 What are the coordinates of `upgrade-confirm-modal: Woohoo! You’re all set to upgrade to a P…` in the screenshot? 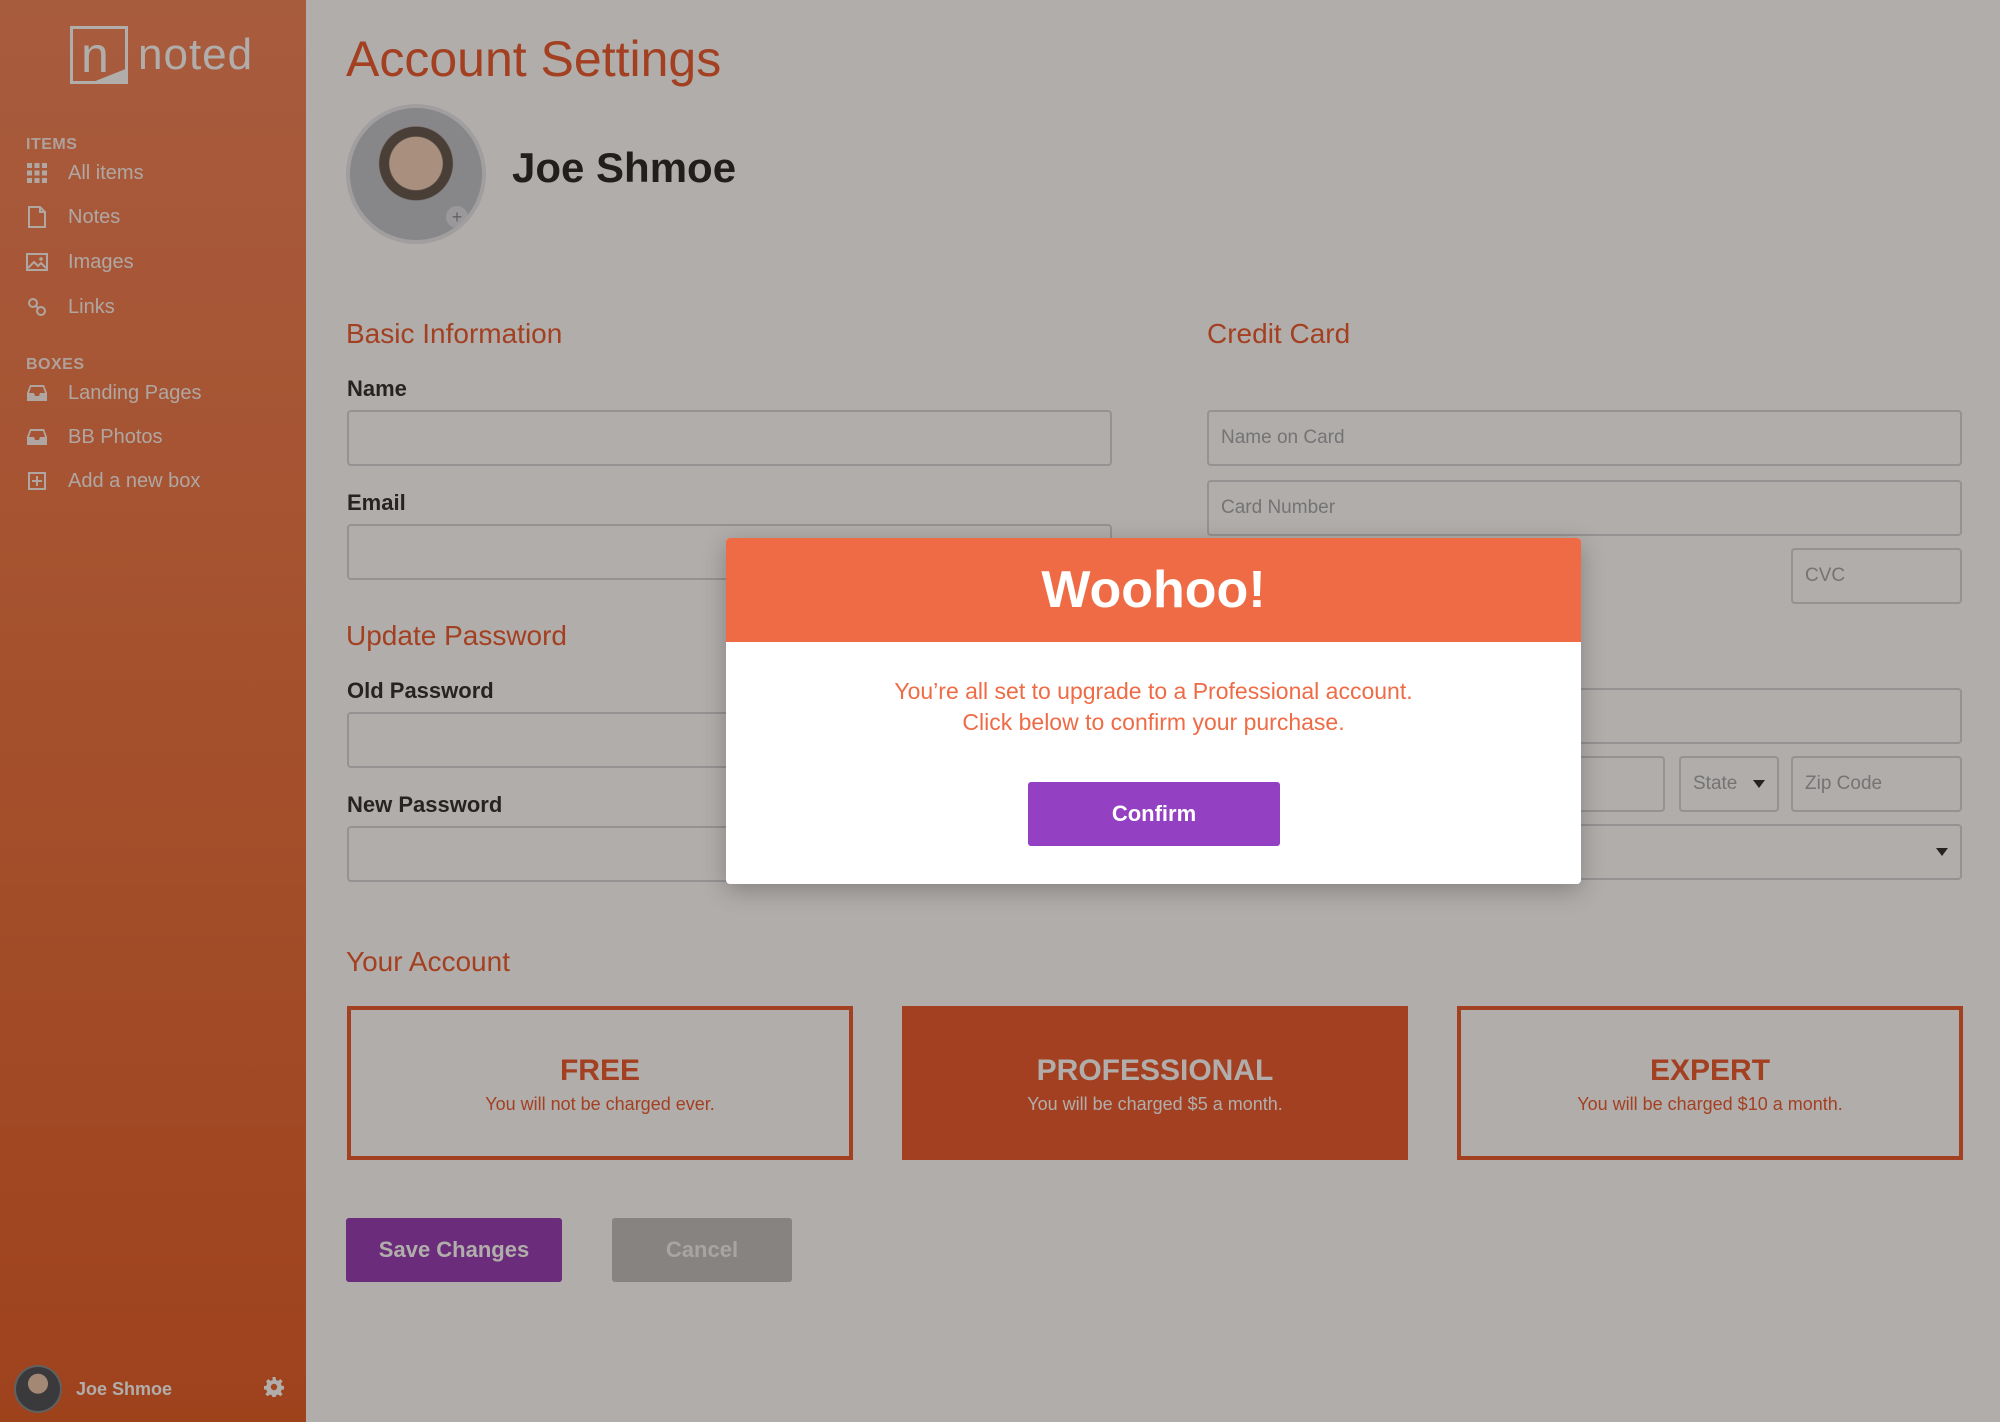 It's located at (1153, 711).